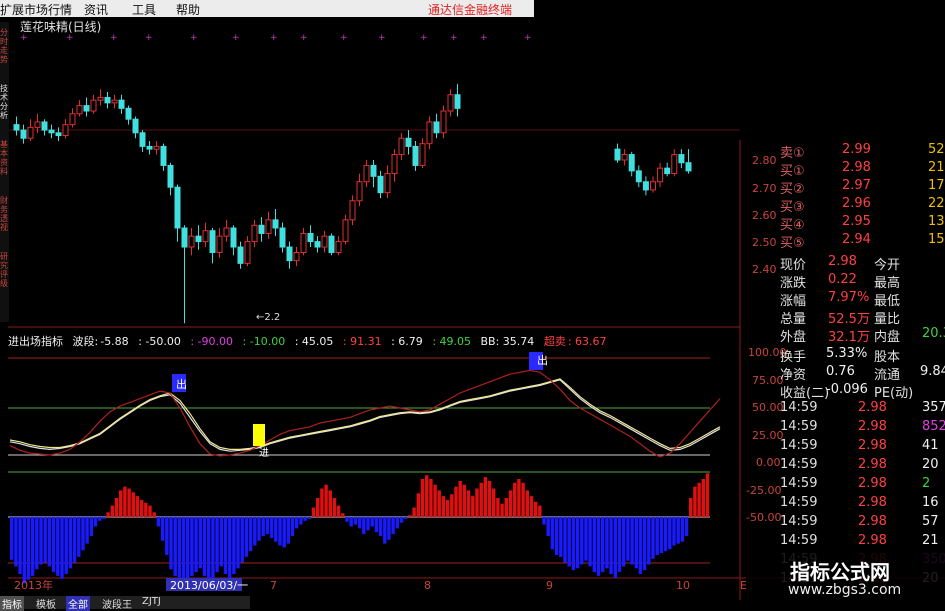  What do you see at coordinates (4, 270) in the screenshot?
I see `tab-research: 研究评级` at bounding box center [4, 270].